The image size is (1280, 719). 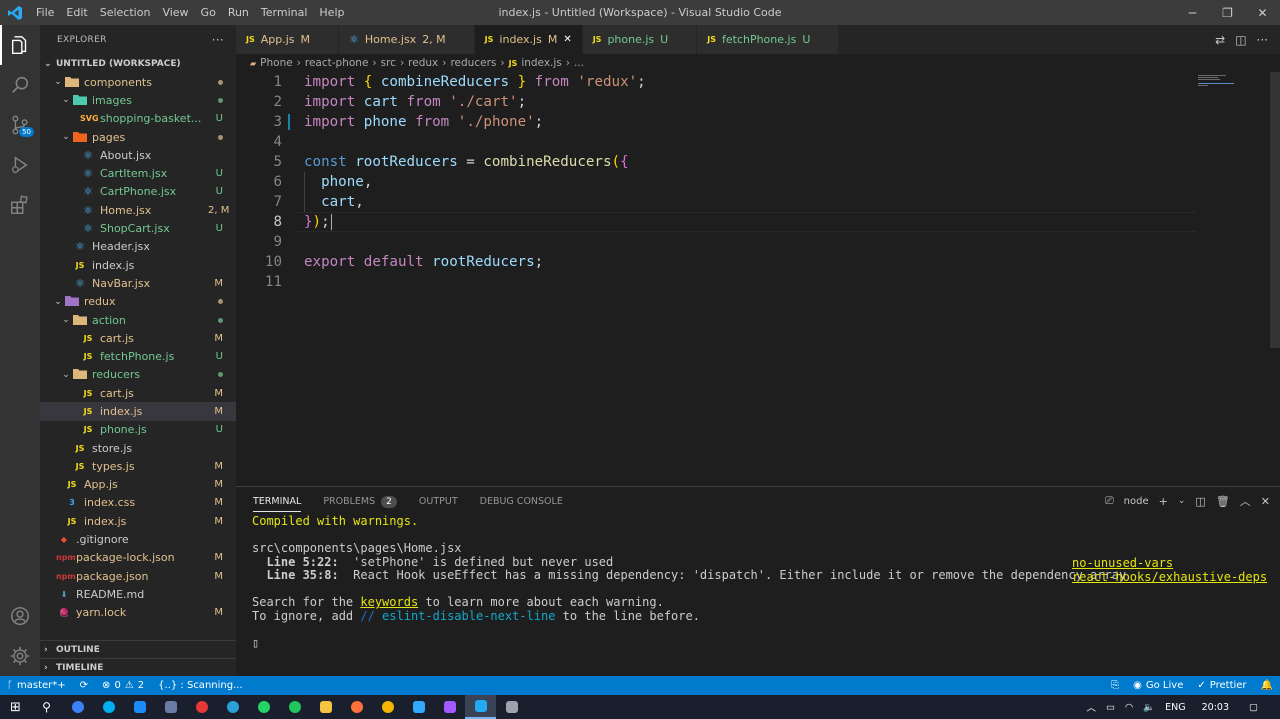 What do you see at coordinates (389, 602) in the screenshot?
I see `keywords-link: keywords` at bounding box center [389, 602].